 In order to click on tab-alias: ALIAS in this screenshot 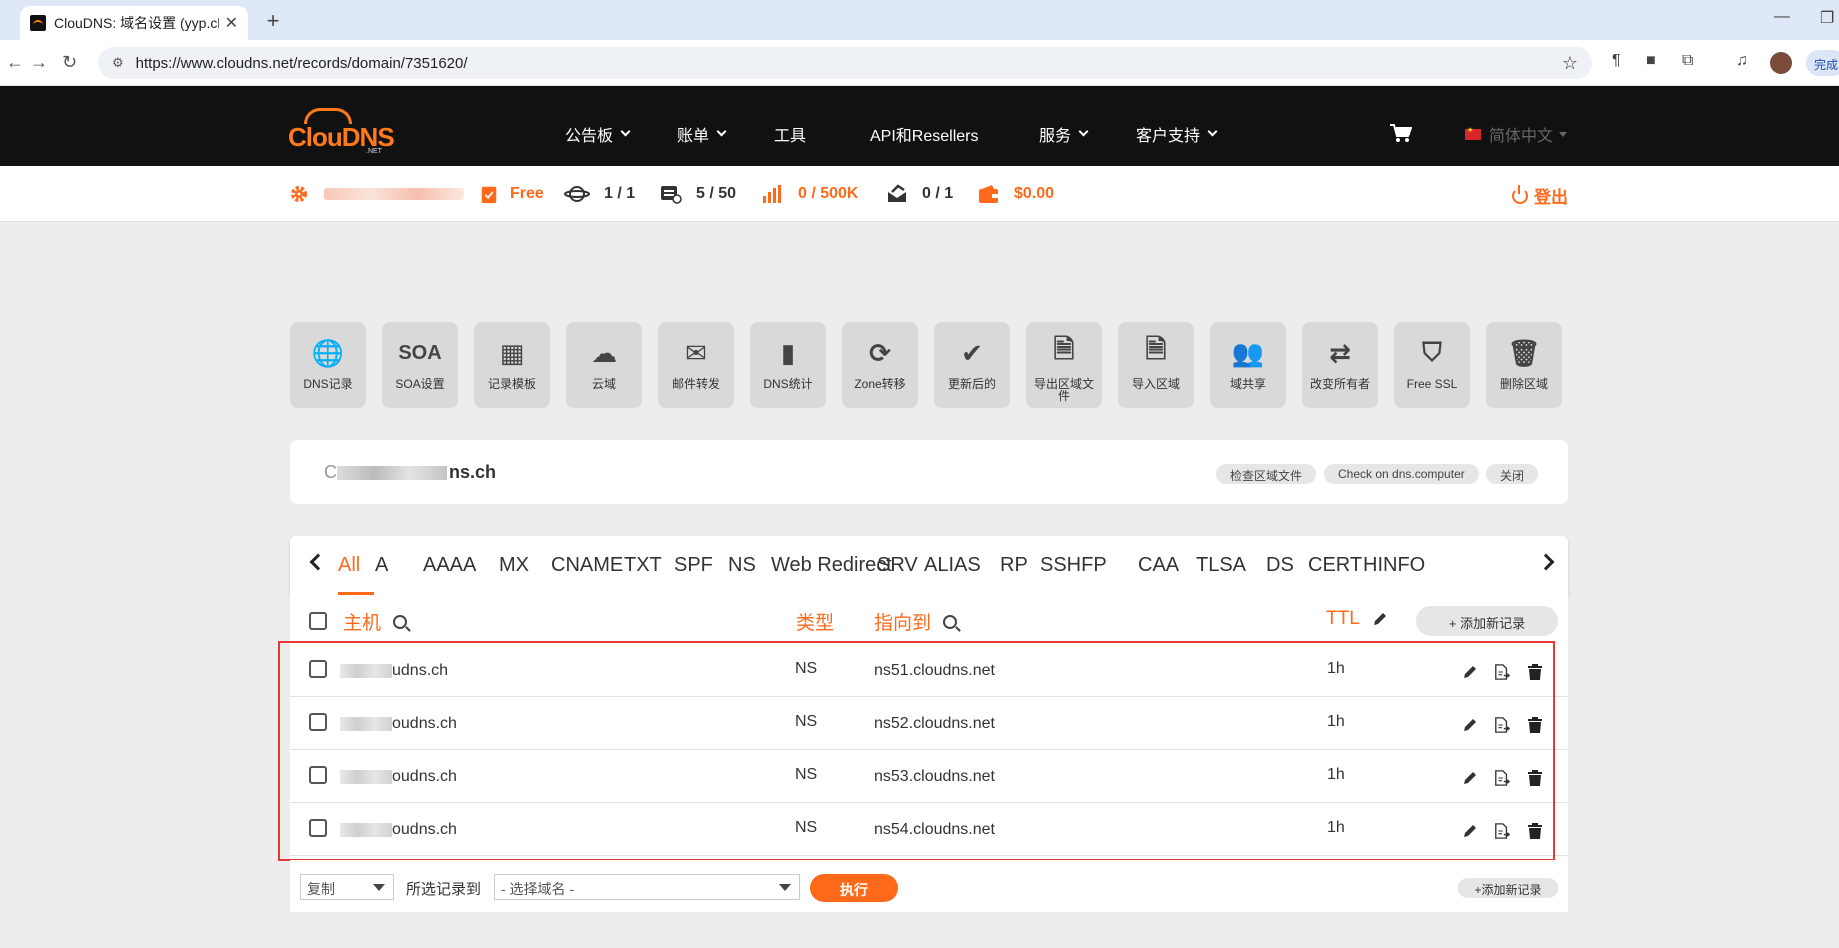, I will do `click(952, 565)`.